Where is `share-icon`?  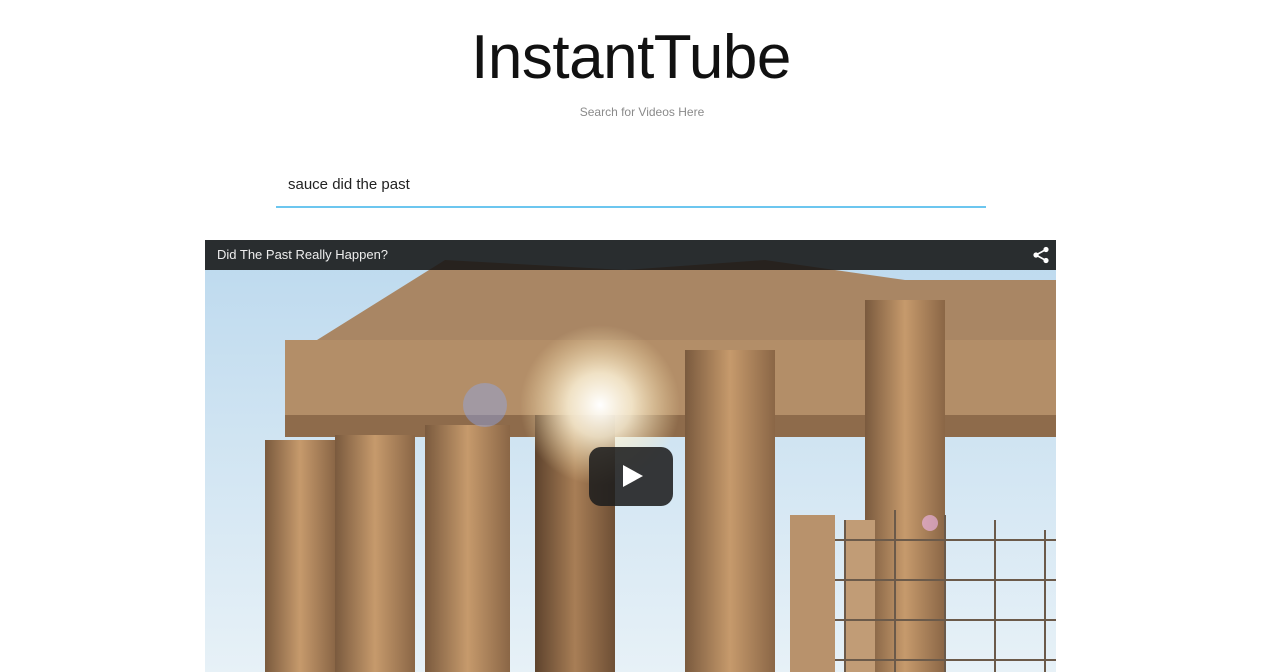
share-icon is located at coordinates (1041, 255).